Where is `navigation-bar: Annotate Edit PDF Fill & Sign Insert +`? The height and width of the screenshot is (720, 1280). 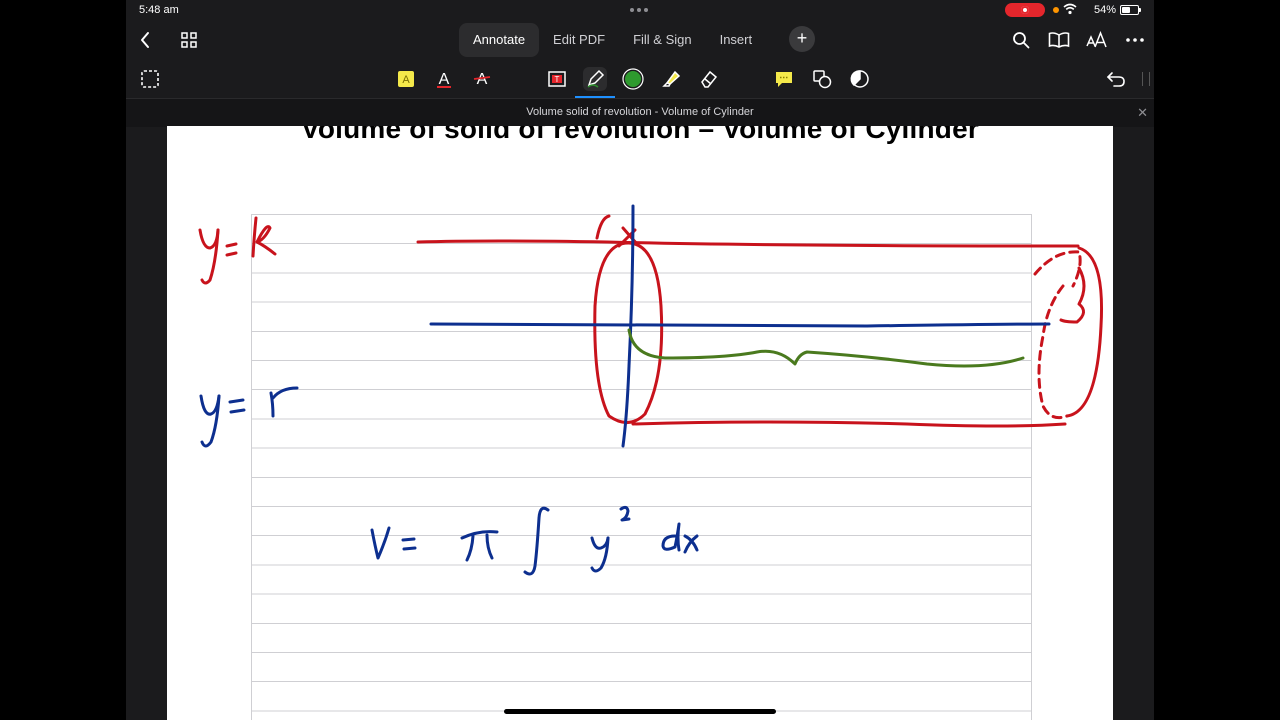 navigation-bar: Annotate Edit PDF Fill & Sign Insert + is located at coordinates (640, 40).